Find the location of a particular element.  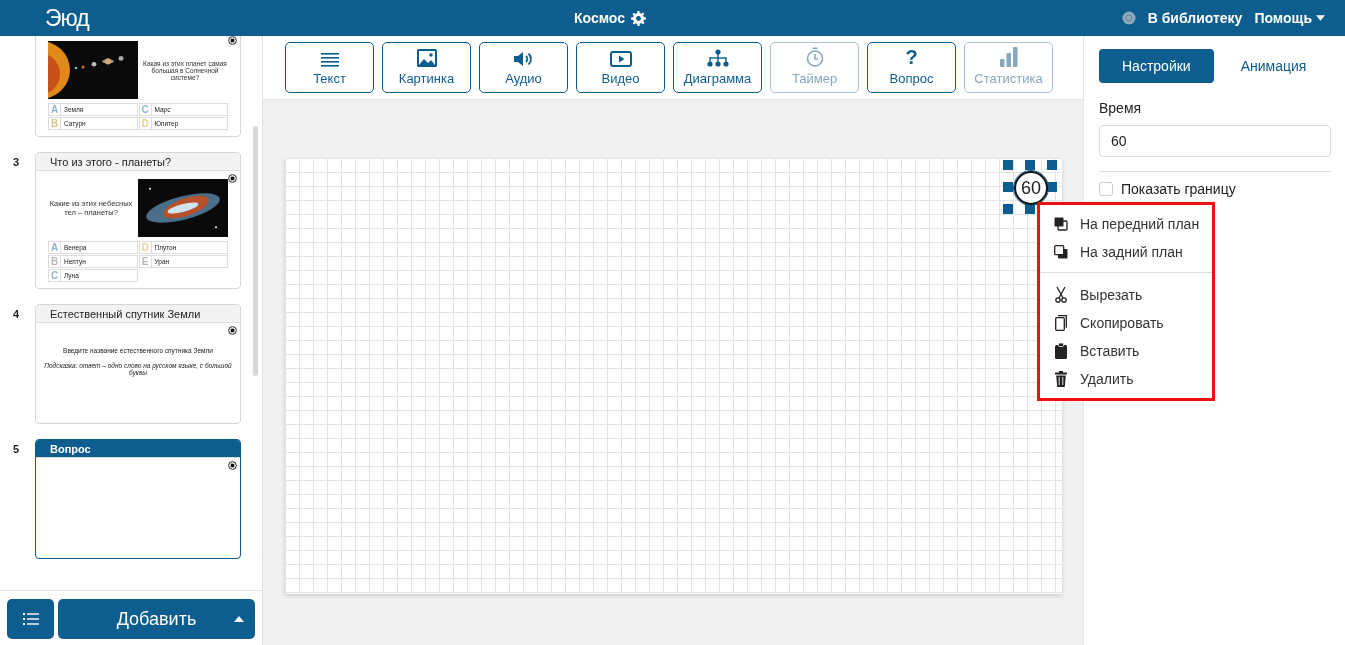

slide-title: Естественный спутник Земли is located at coordinates (125, 313).